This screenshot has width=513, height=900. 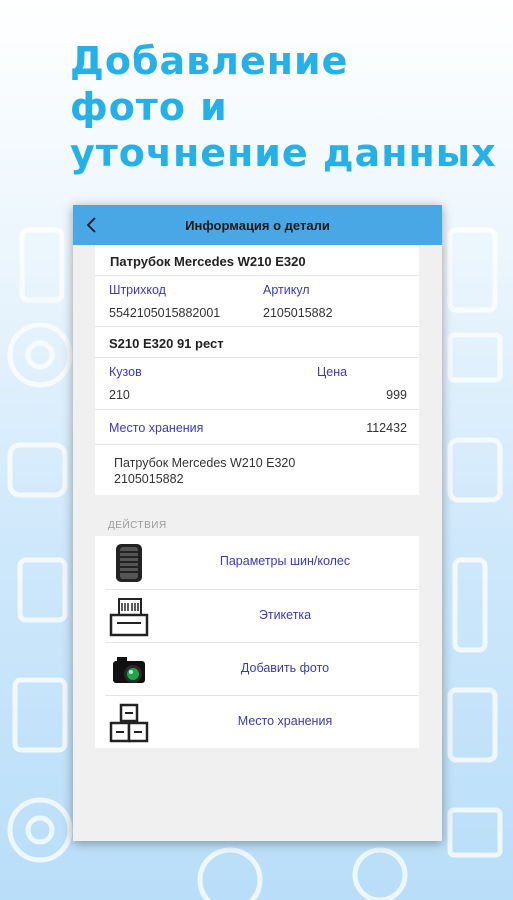 I want to click on description-line-1: Патрубок Mercedes W210 E320, so click(x=205, y=463).